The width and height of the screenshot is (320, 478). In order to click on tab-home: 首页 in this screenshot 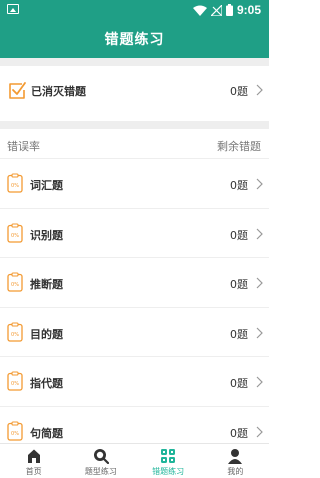, I will do `click(33, 461)`.